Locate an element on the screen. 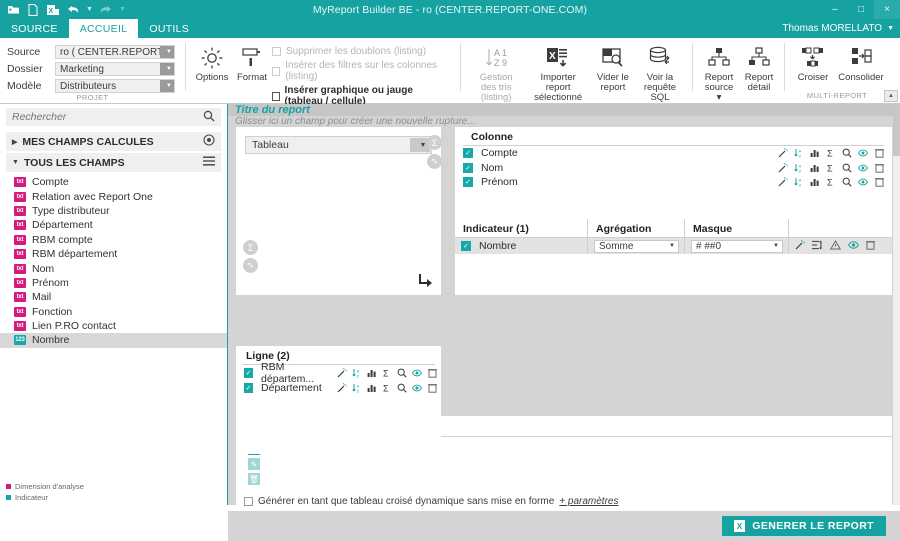 This screenshot has height=541, width=900. table-row: ✓ Nombre Somme ▼ # ##0 ▼ is located at coordinates (673, 246).